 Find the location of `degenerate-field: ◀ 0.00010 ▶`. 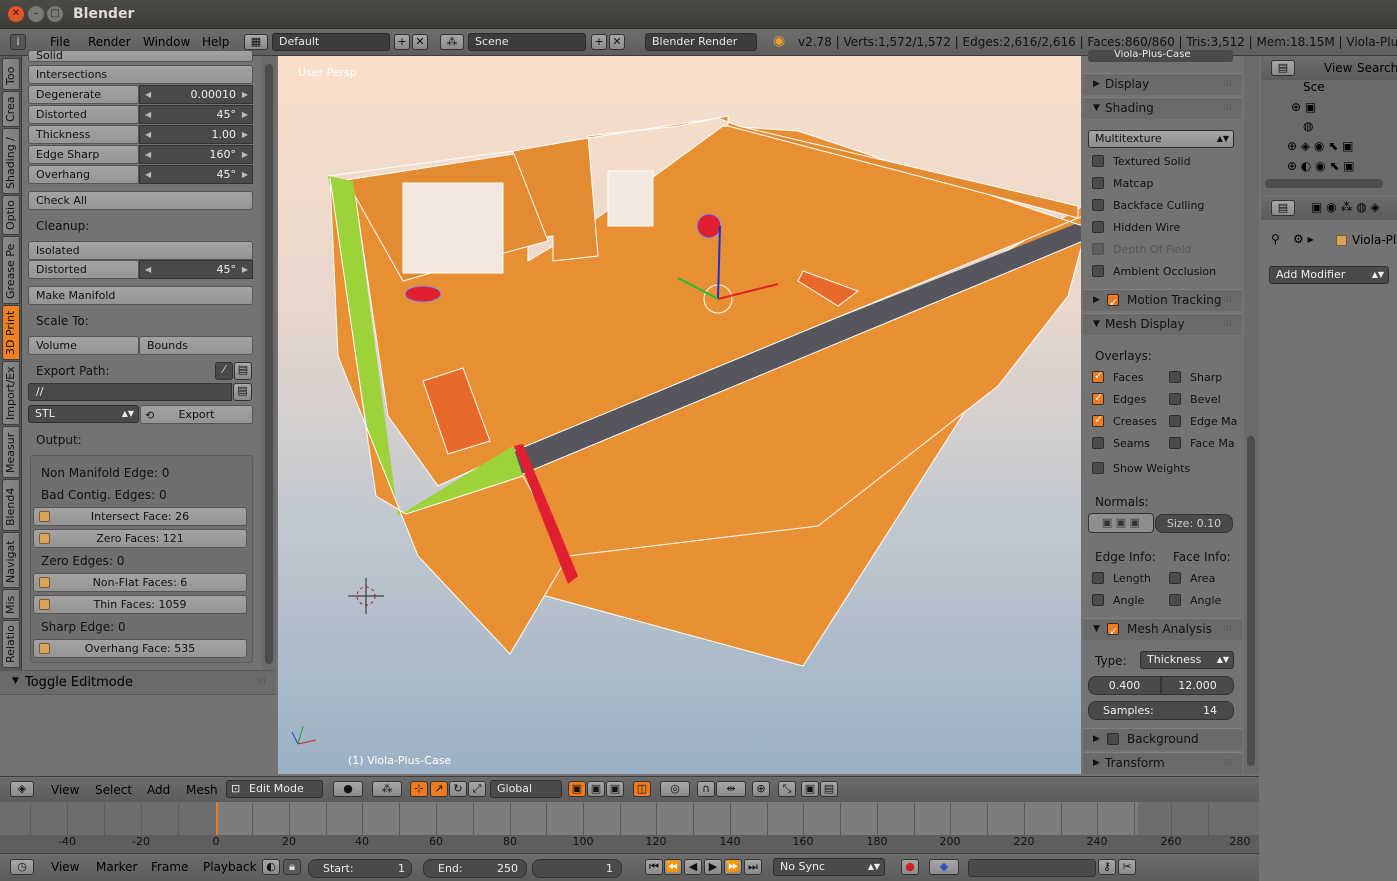

degenerate-field: ◀ 0.00010 ▶ is located at coordinates (196, 94).